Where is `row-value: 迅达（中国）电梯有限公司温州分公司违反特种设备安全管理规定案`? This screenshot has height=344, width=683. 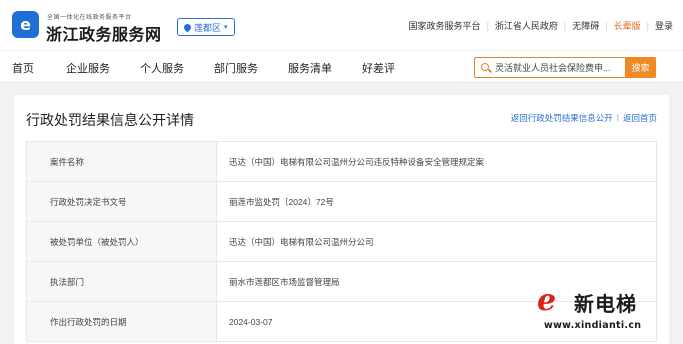 row-value: 迅达（中国）电梯有限公司温州分公司违反特种设备安全管理规定案 is located at coordinates (437, 161).